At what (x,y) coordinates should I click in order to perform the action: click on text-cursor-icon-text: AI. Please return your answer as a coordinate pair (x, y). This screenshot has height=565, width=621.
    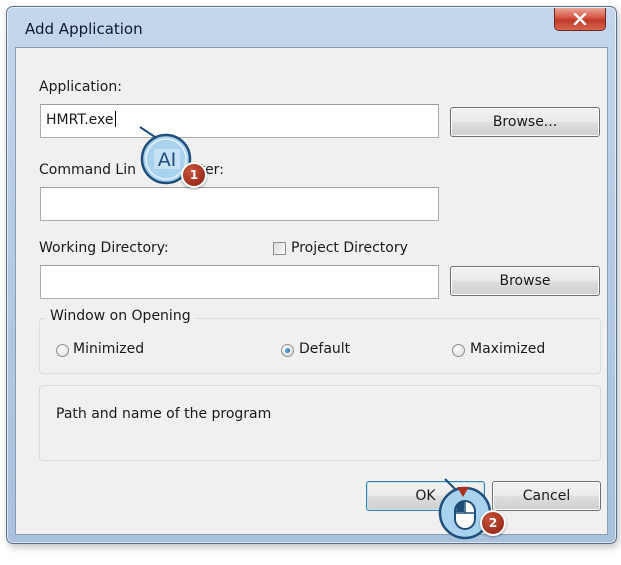
    Looking at the image, I should click on (167, 160).